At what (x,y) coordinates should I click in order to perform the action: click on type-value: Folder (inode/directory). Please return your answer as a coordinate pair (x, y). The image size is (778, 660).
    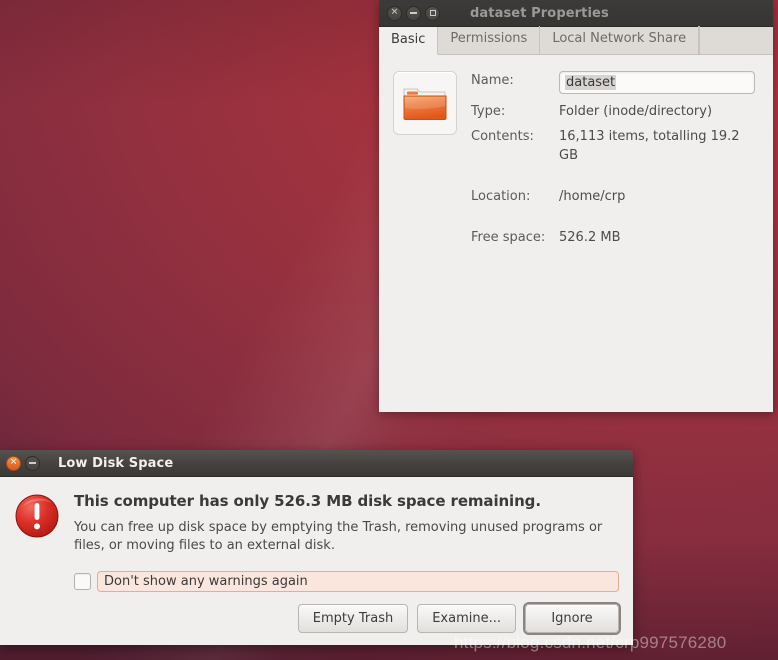
    Looking at the image, I should click on (636, 111).